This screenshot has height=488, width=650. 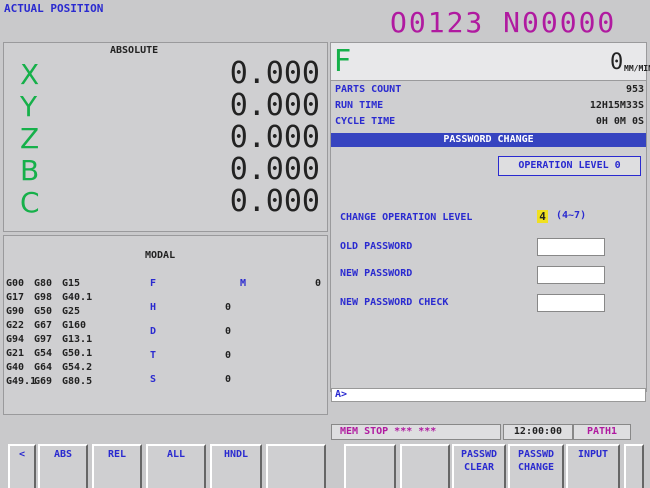 I want to click on modal-f-letter: F, so click(x=153, y=283).